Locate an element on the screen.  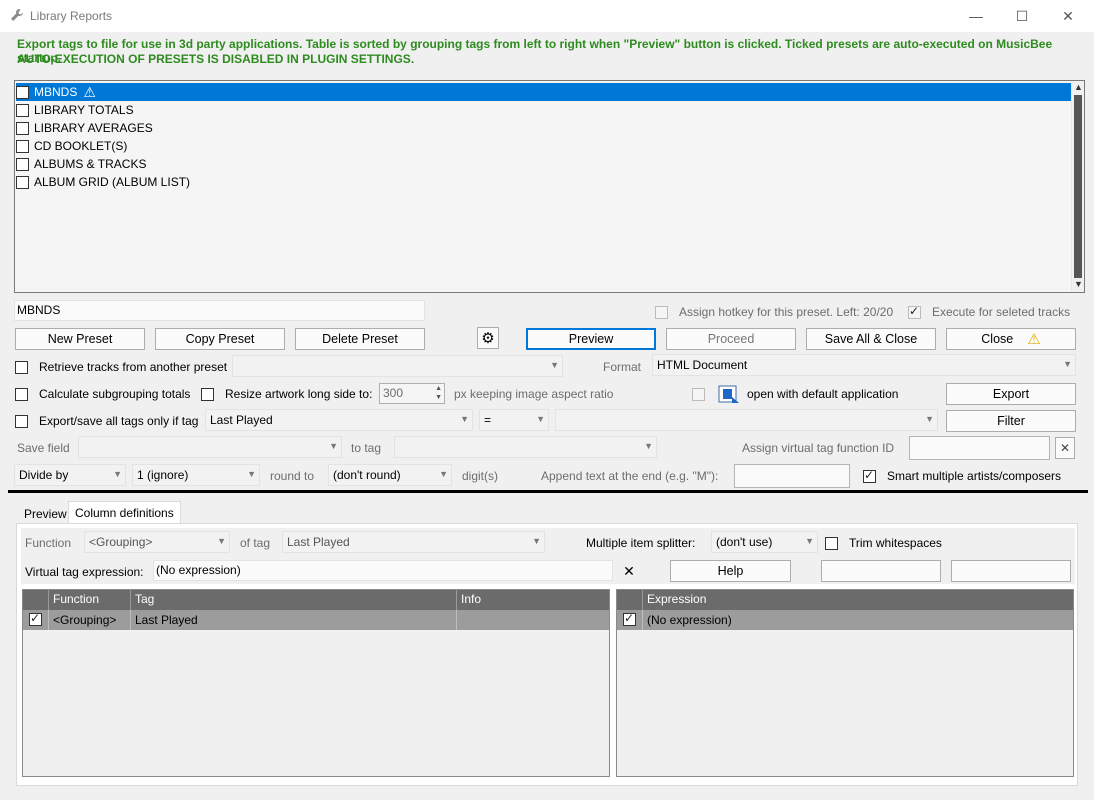
table-row: (No expression) is located at coordinates (845, 620).